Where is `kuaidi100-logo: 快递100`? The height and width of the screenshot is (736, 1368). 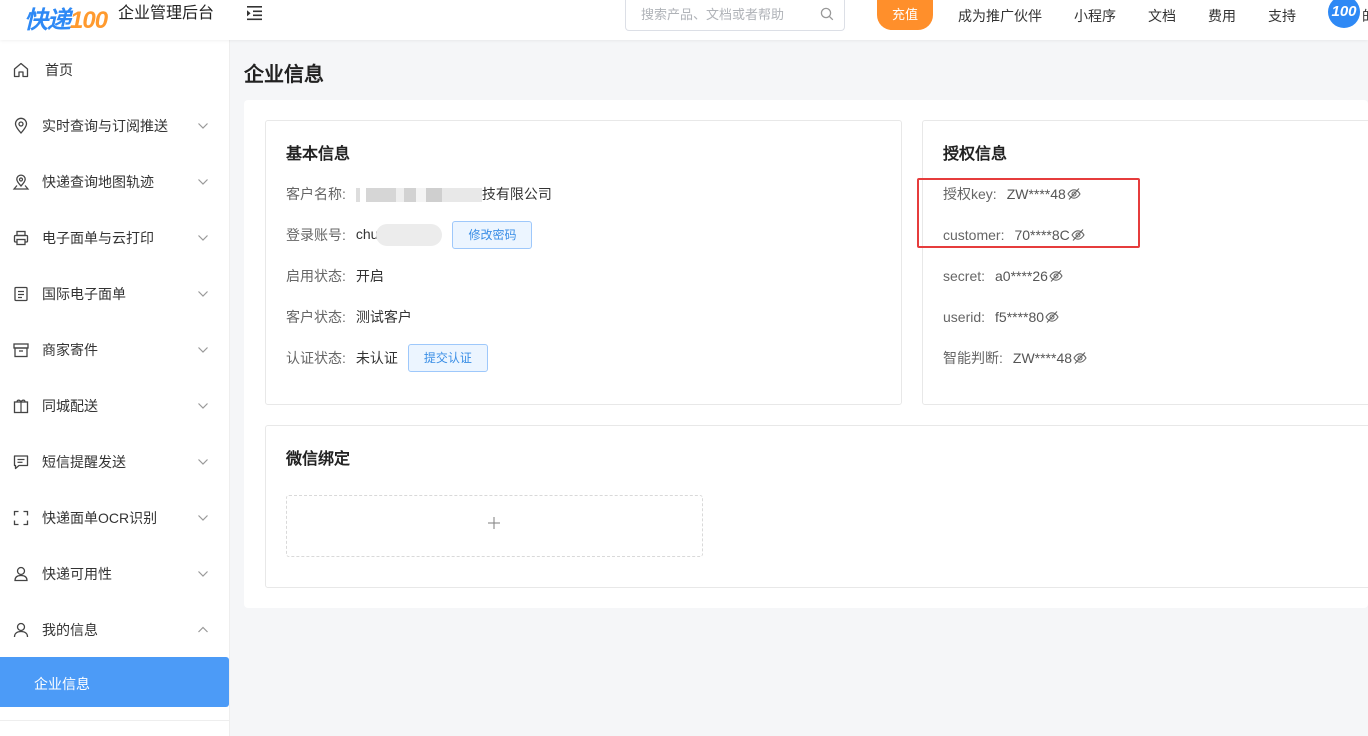 kuaidi100-logo: 快递100 is located at coordinates (66, 18).